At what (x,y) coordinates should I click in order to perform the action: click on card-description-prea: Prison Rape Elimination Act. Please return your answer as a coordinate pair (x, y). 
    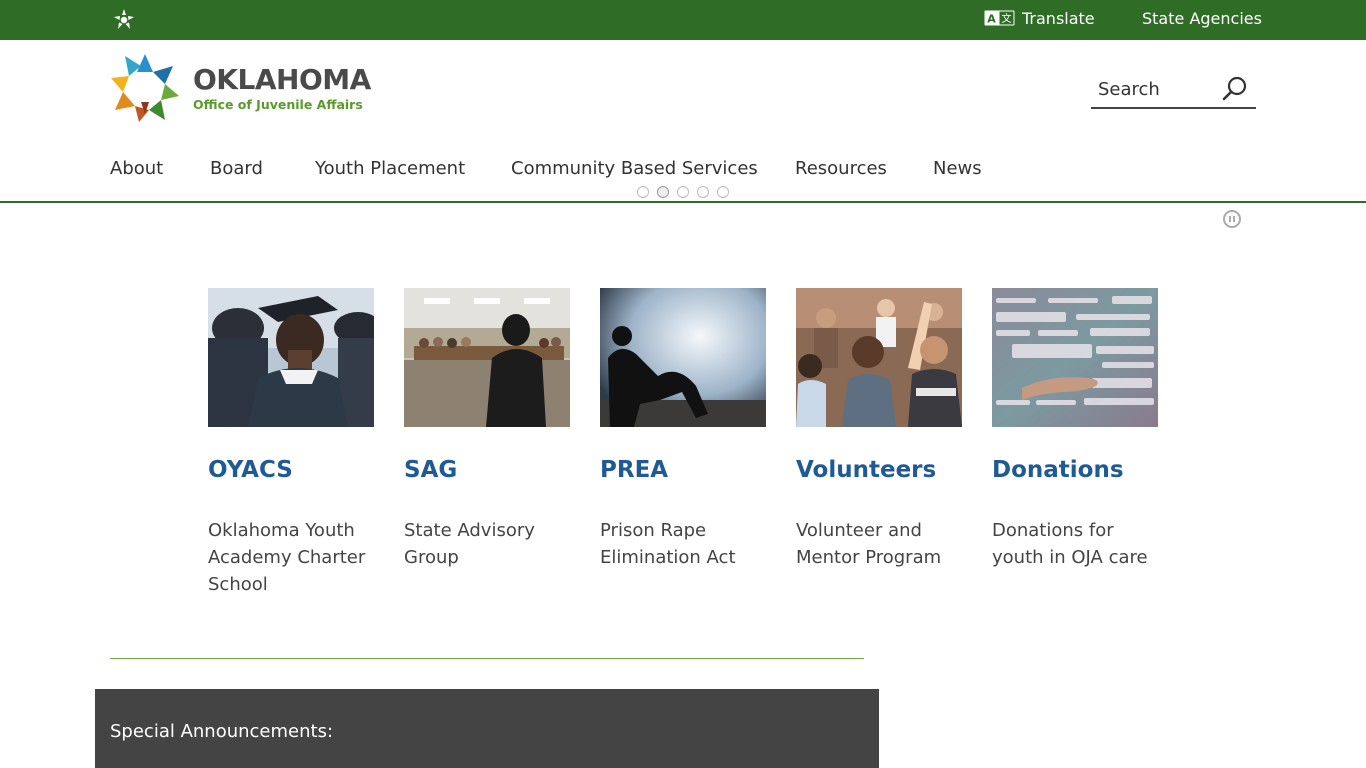
    Looking at the image, I should click on (668, 544).